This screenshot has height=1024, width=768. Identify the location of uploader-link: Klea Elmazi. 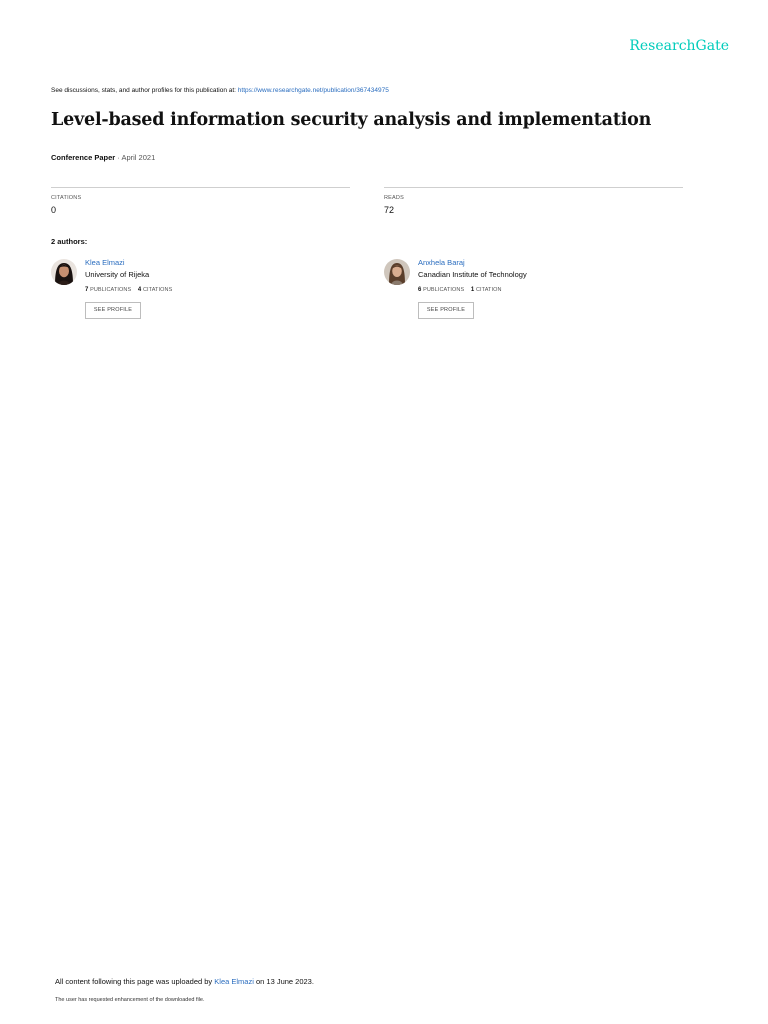
(234, 981).